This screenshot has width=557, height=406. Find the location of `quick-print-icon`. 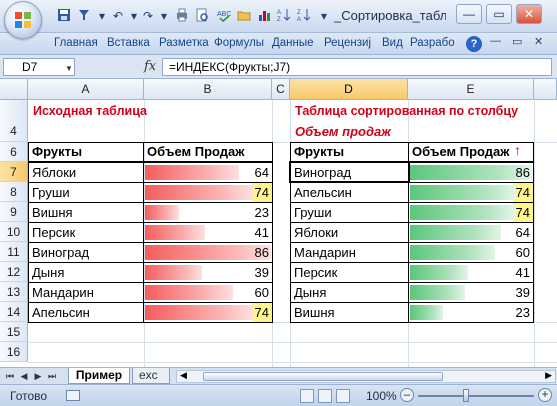

quick-print-icon is located at coordinates (182, 16).